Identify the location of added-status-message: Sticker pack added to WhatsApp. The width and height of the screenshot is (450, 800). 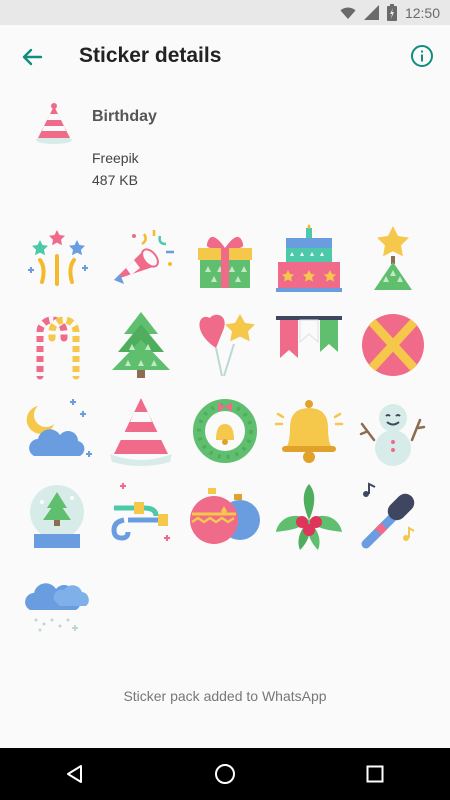
(225, 696).